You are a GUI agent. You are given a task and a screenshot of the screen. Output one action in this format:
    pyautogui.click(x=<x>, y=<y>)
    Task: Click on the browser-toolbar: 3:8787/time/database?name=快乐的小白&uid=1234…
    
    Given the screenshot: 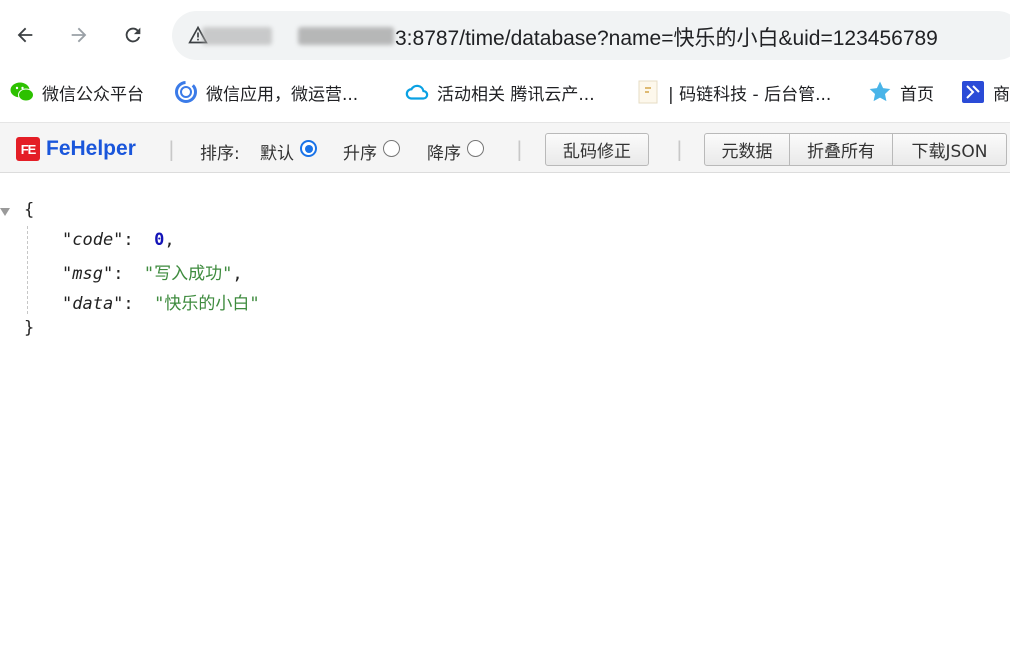 What is the action you would take?
    pyautogui.click(x=505, y=36)
    